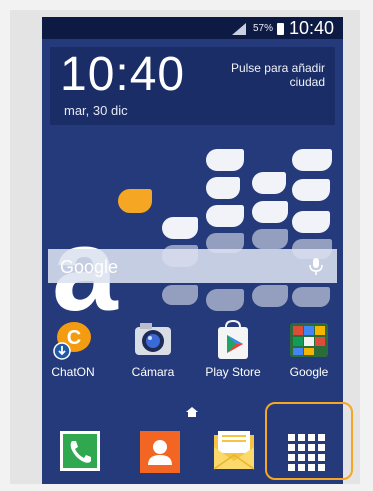  I want to click on app-chaton: C ChatON, so click(73, 349).